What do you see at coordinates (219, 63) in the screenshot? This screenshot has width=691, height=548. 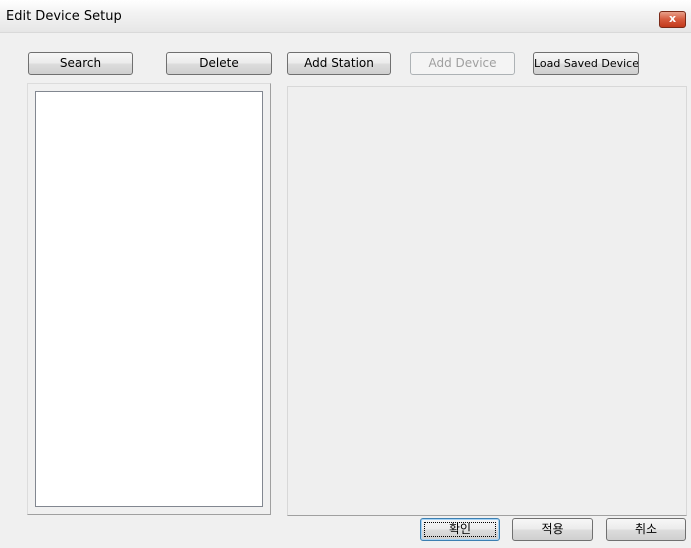 I see `delete-button: Delete` at bounding box center [219, 63].